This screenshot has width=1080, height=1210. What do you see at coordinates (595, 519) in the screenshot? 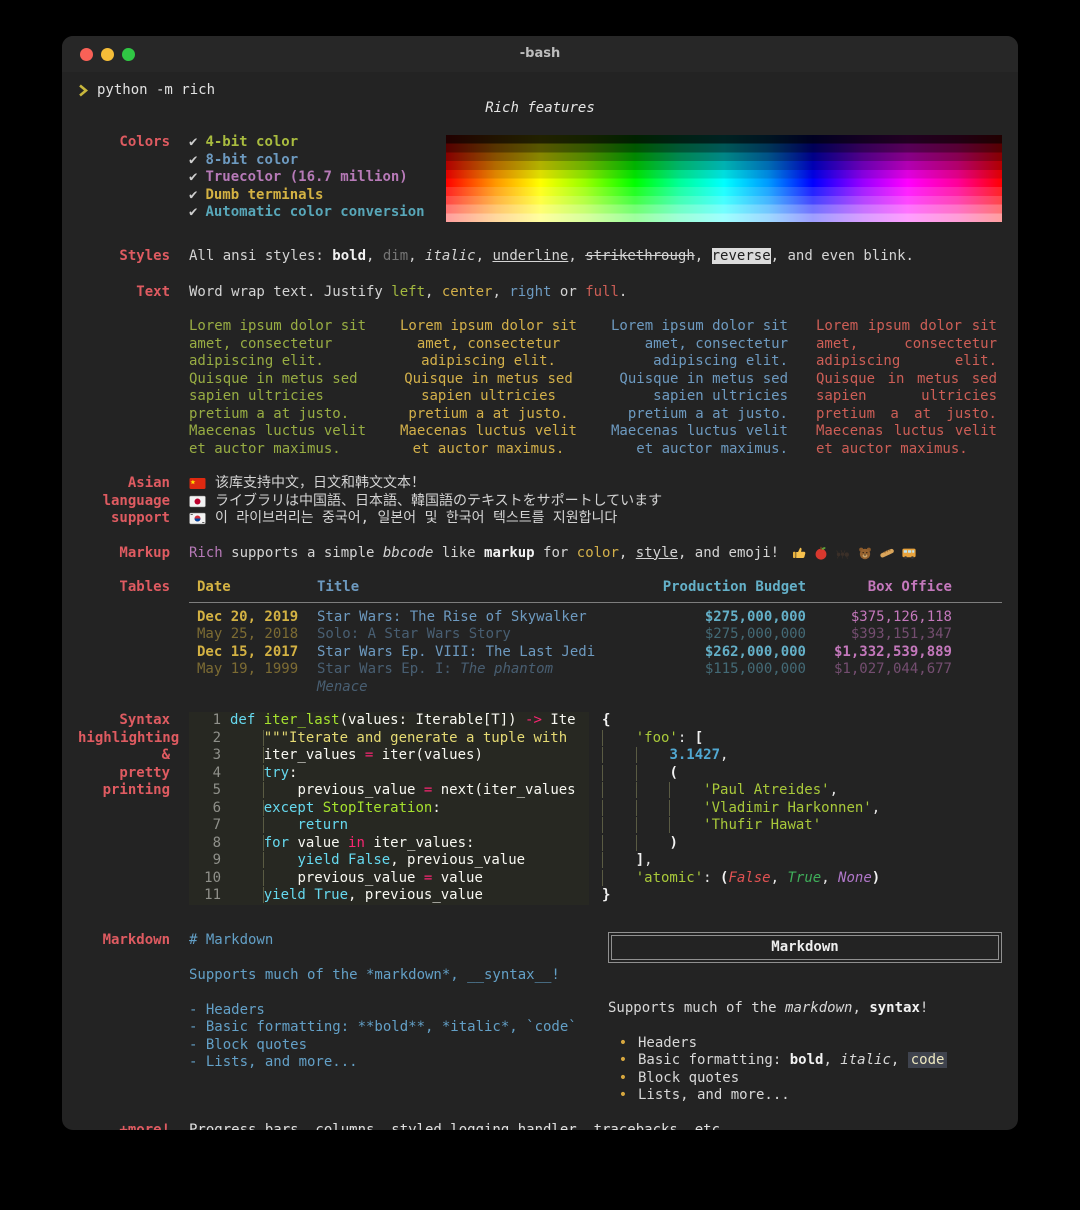
I see `asian-line-korean: 이 라이브러리는 중국어, 일본어 및 한국어 텍스트를 지원합니다` at bounding box center [595, 519].